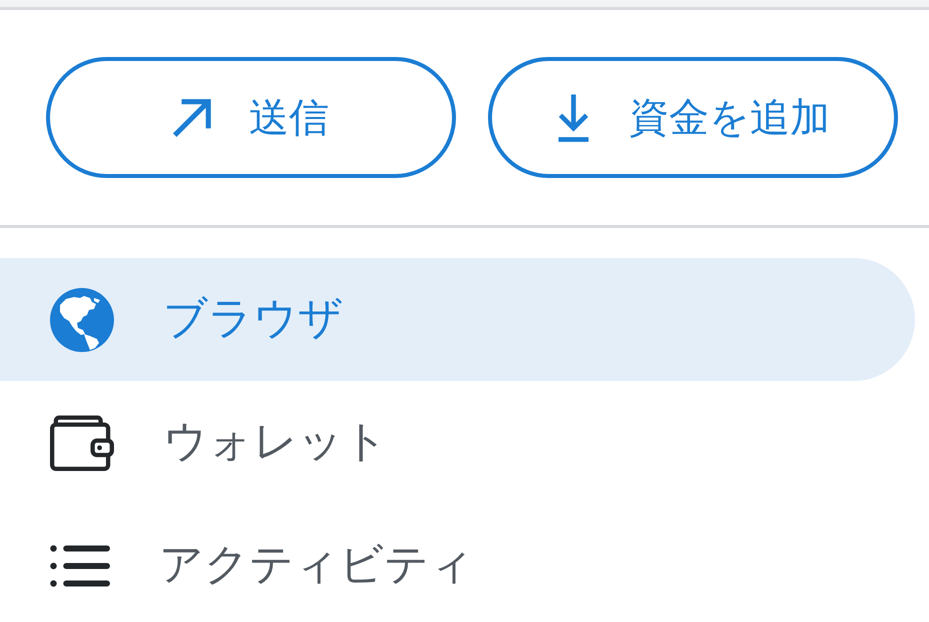 The height and width of the screenshot is (622, 929). What do you see at coordinates (573, 117) in the screenshot?
I see `download-icon` at bounding box center [573, 117].